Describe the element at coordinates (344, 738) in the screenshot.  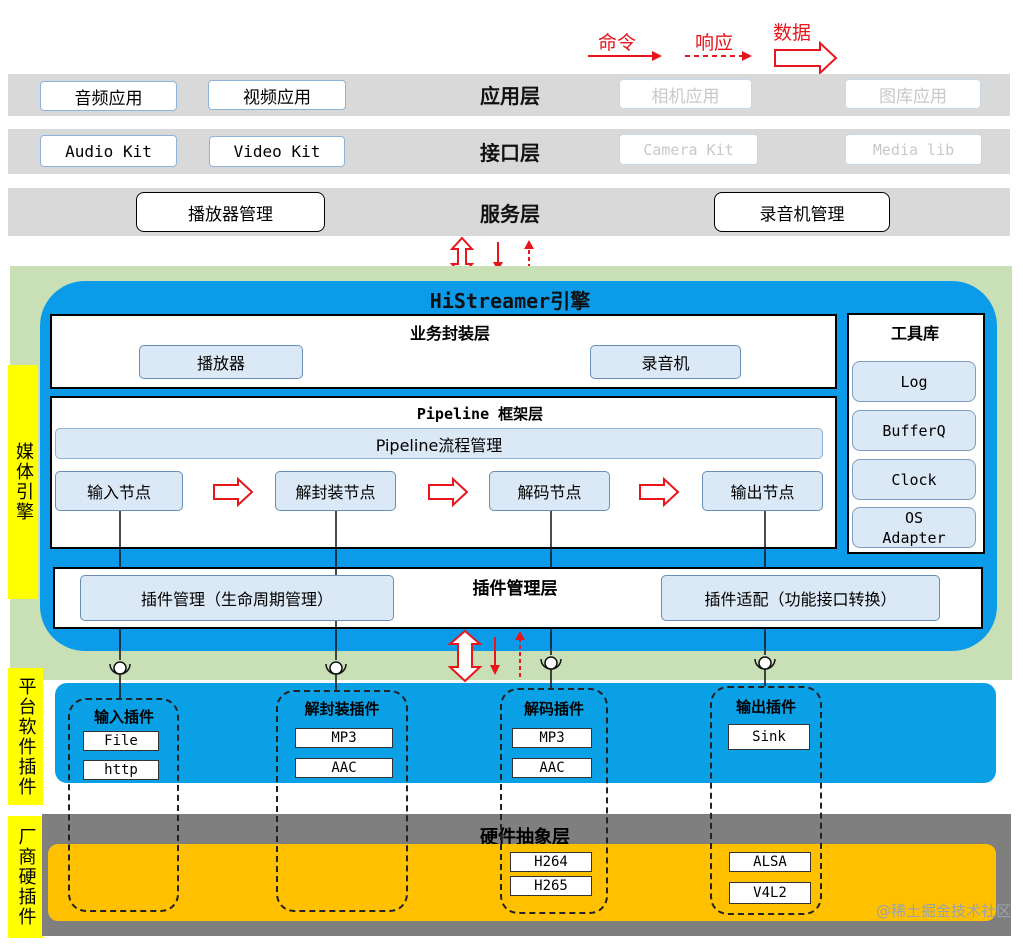
I see `mp3-demux-plugin-box: MP3` at that location.